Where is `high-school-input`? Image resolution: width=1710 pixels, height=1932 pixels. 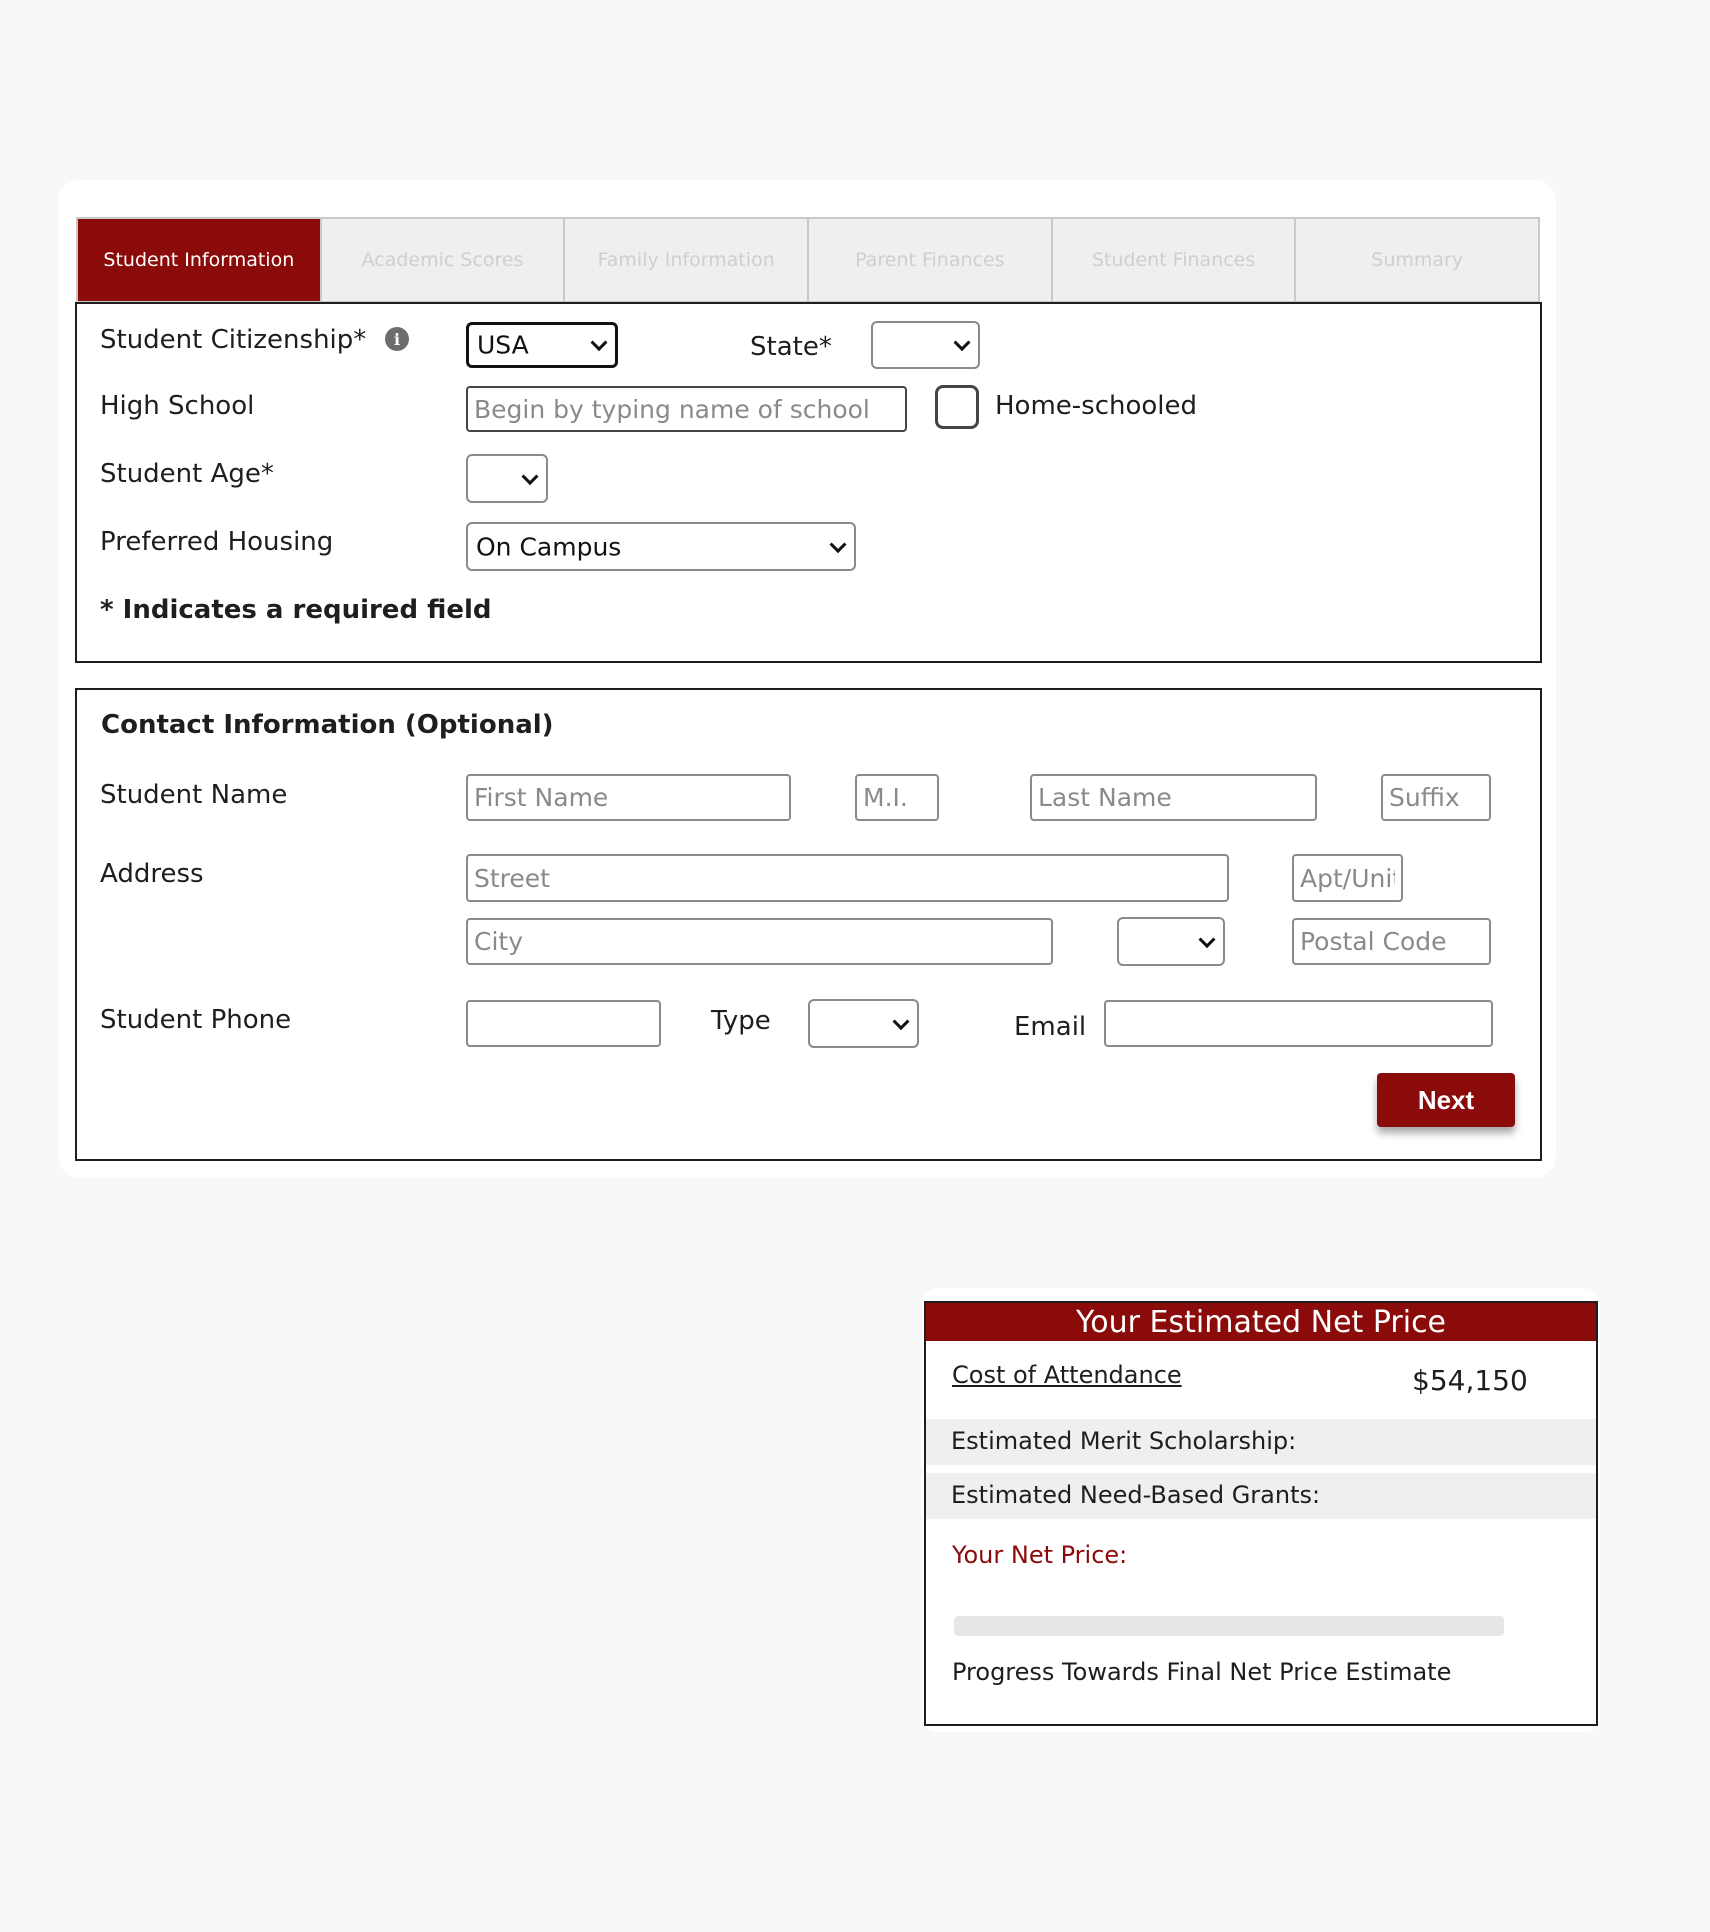 high-school-input is located at coordinates (686, 409).